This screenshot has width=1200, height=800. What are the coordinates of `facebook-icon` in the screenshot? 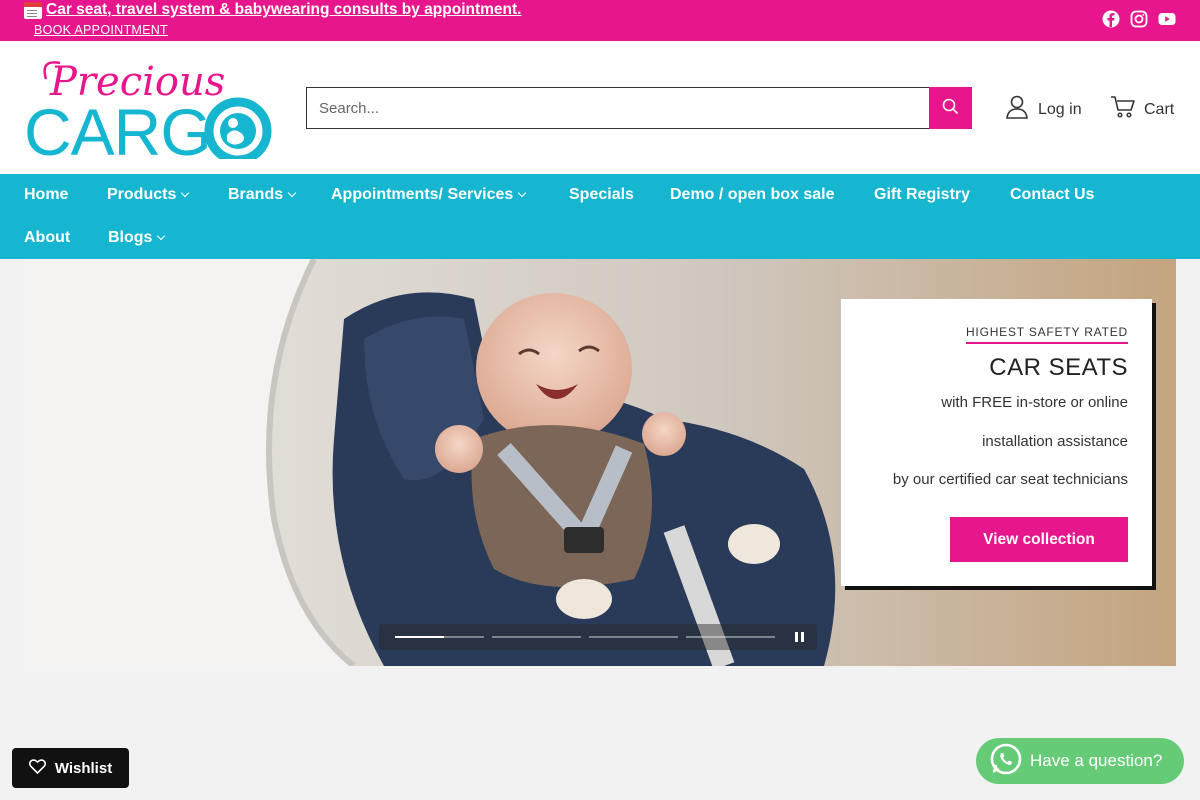 It's located at (1111, 19).